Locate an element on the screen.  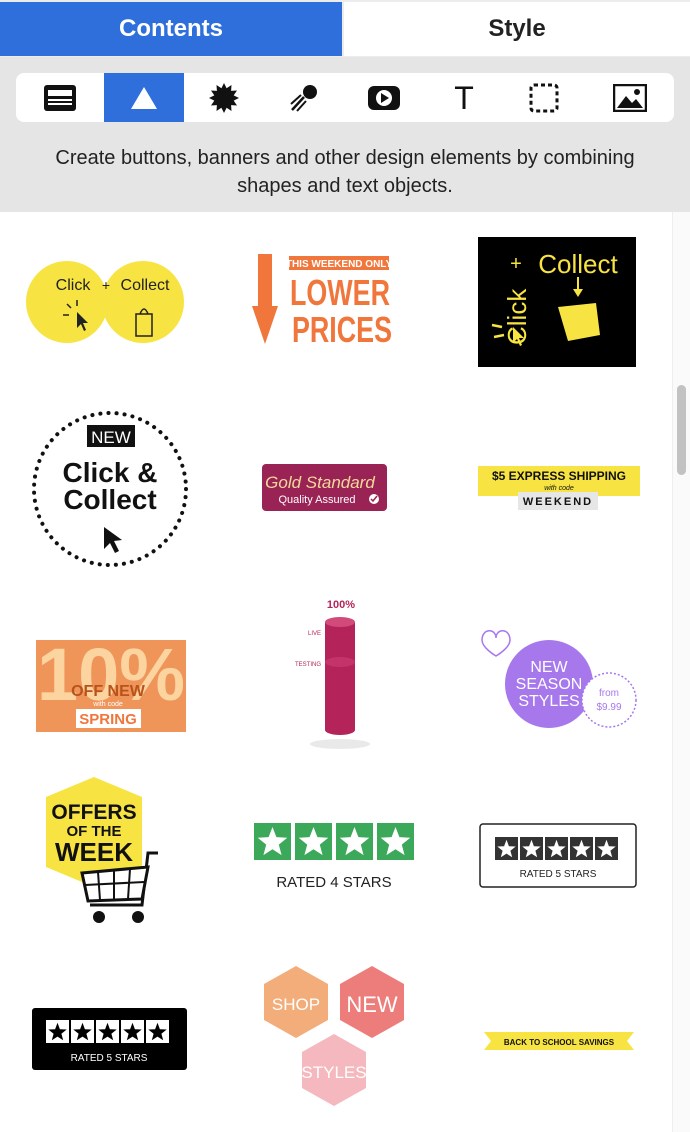
rated-4-stars-element: RATED 4 STARS is located at coordinates (334, 855).